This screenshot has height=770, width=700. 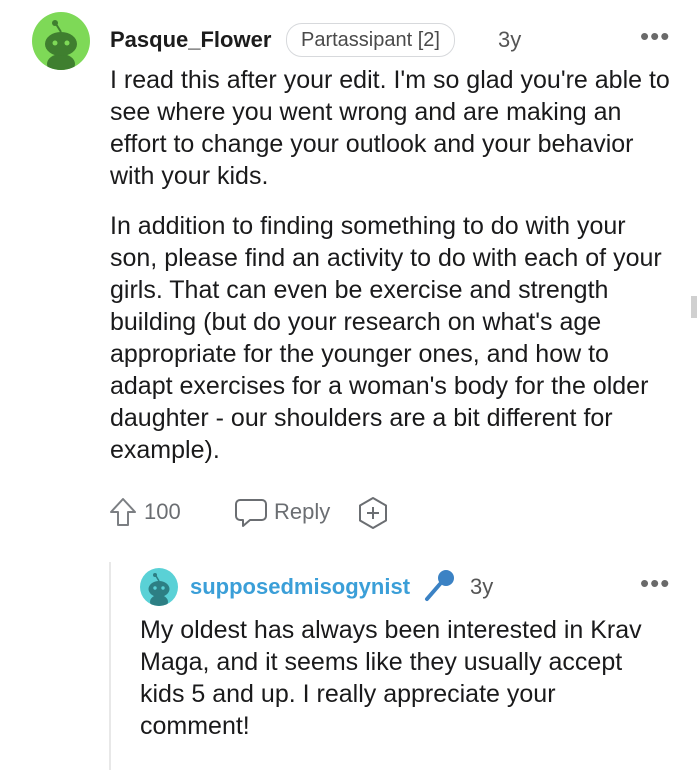 What do you see at coordinates (300, 587) in the screenshot?
I see `reply-author: supposedmisogynist` at bounding box center [300, 587].